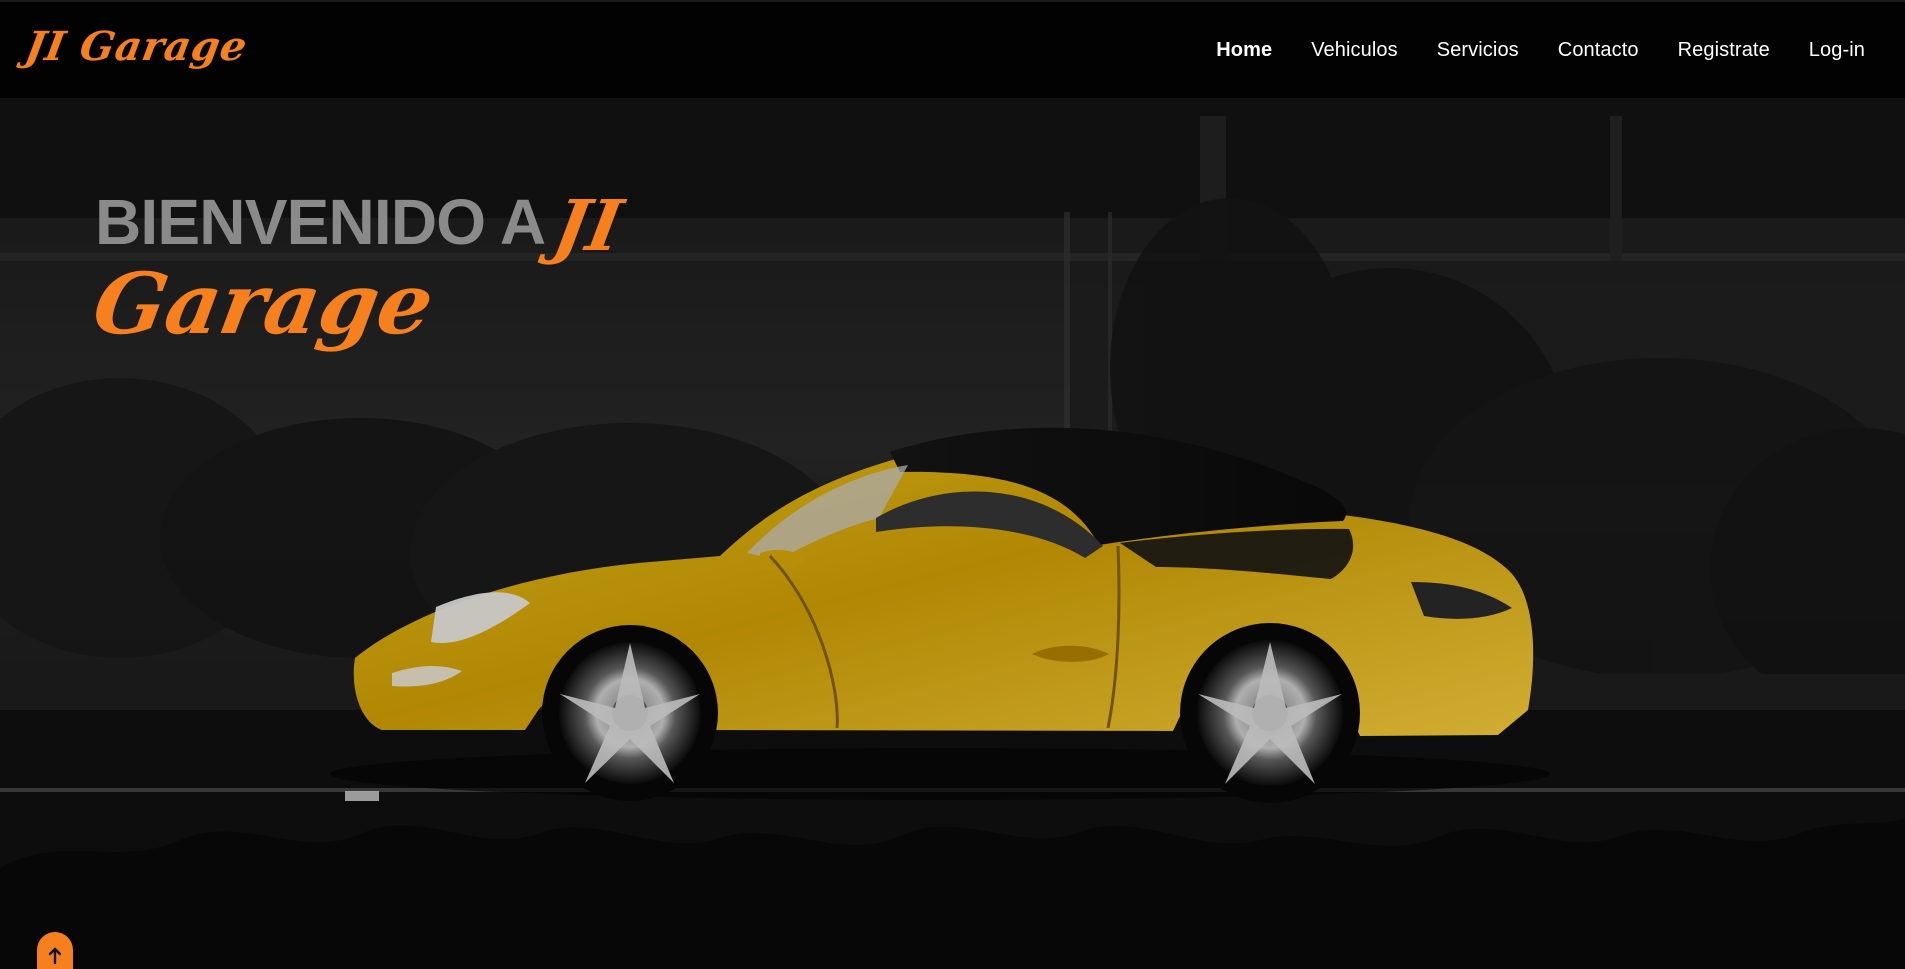 The width and height of the screenshot is (1905, 969). I want to click on nav-registrate-link: Registrate, so click(1724, 50).